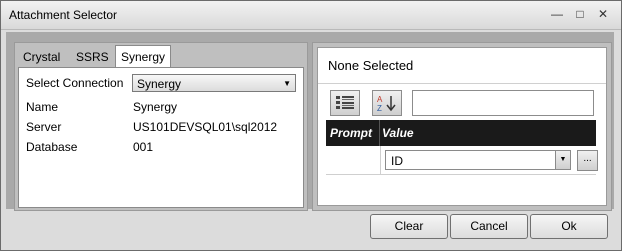 The height and width of the screenshot is (251, 622). What do you see at coordinates (569, 226) in the screenshot?
I see `ok-button: Ok` at bounding box center [569, 226].